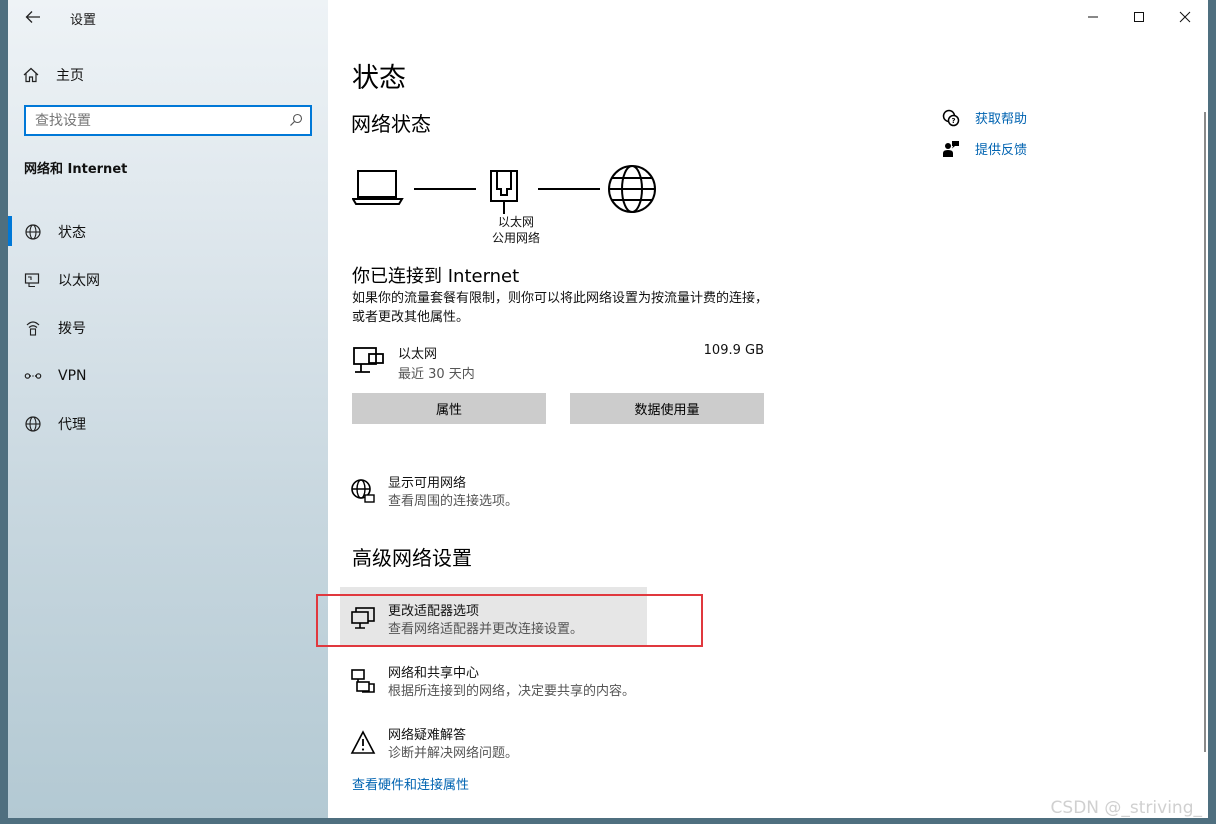 The width and height of the screenshot is (1216, 824). What do you see at coordinates (83, 20) in the screenshot?
I see `app-title: 设置` at bounding box center [83, 20].